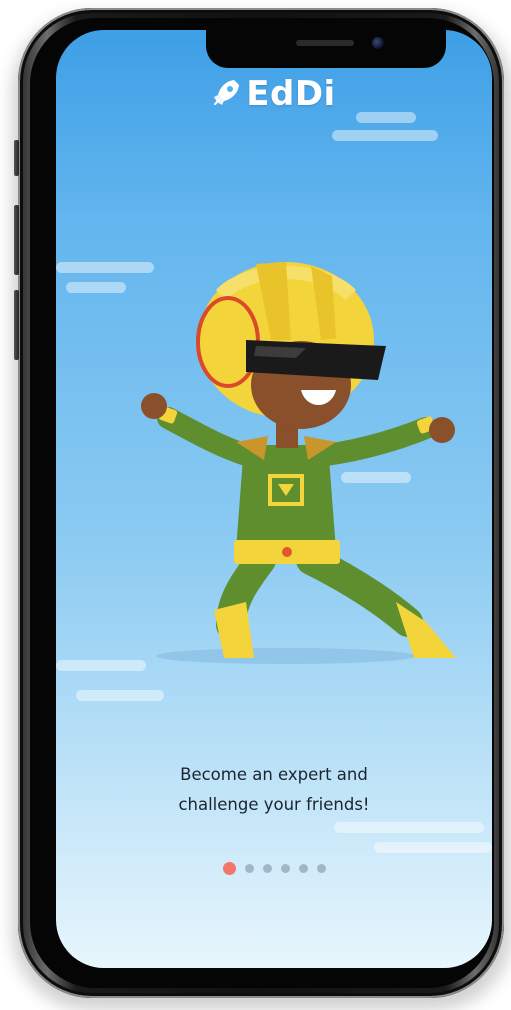 The image size is (511, 1010). What do you see at coordinates (378, 43) in the screenshot?
I see `front-camera` at bounding box center [378, 43].